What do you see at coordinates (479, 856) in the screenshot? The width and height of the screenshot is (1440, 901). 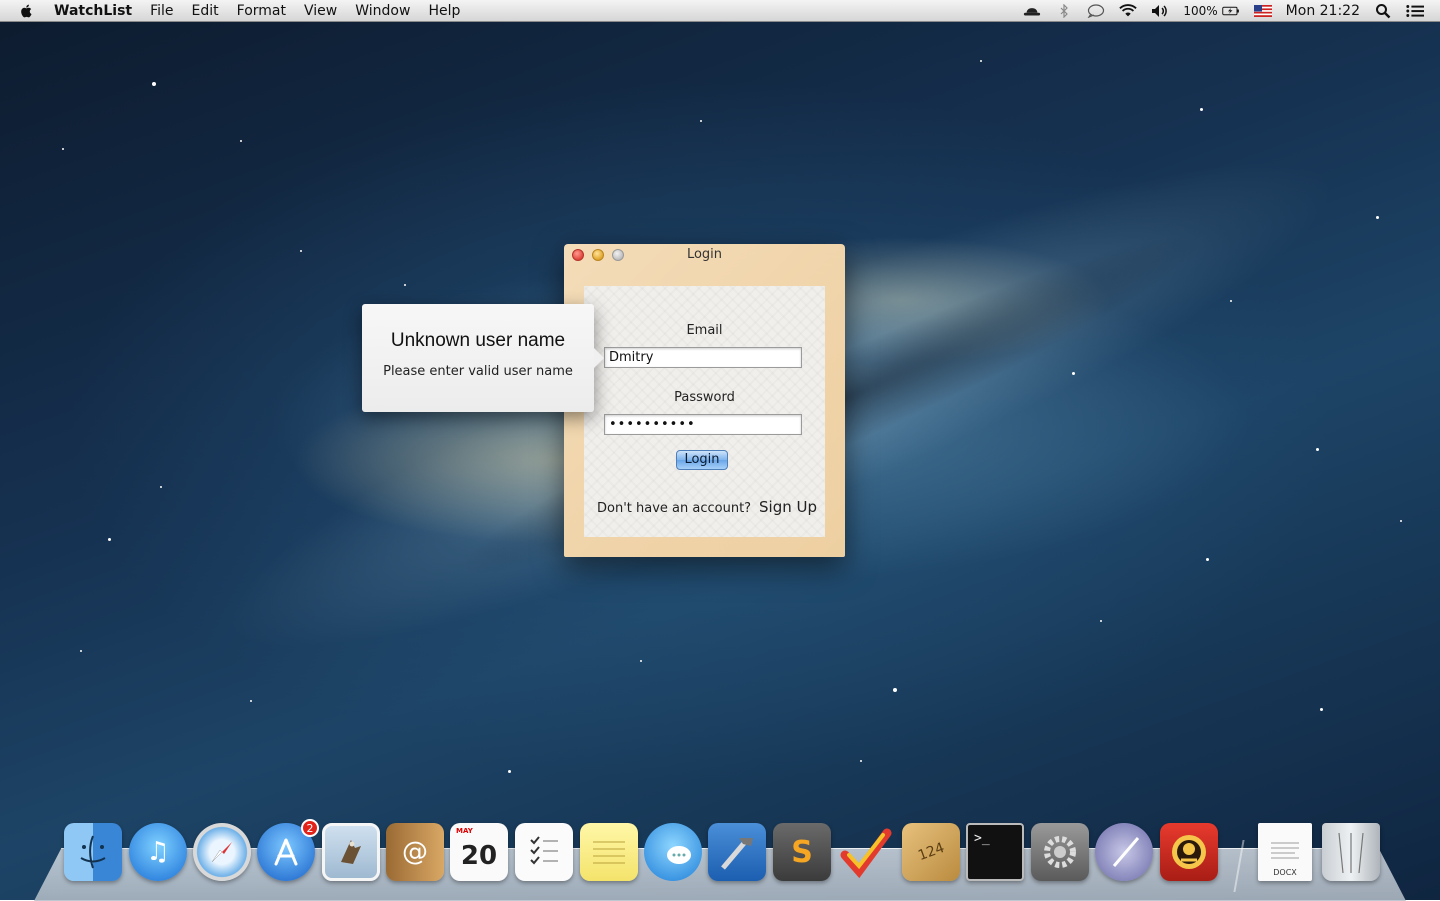 I see `calendar-day: 20` at bounding box center [479, 856].